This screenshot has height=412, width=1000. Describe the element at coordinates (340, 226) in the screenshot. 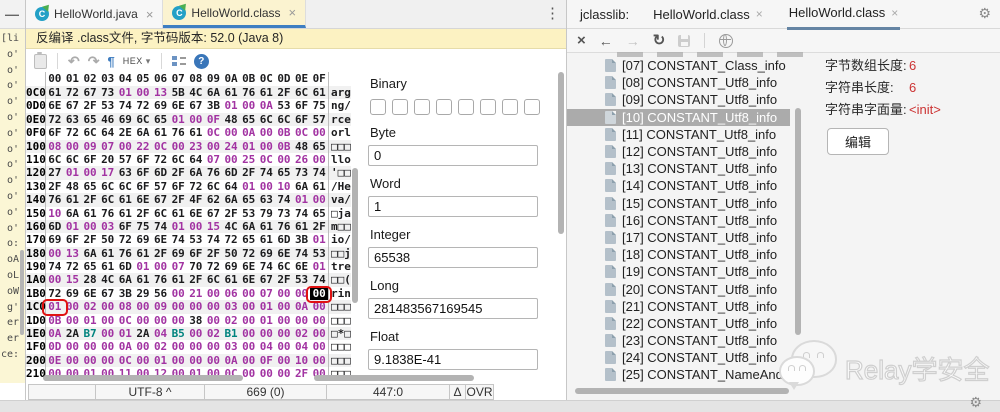

I see `ascii-preview: m□□` at that location.